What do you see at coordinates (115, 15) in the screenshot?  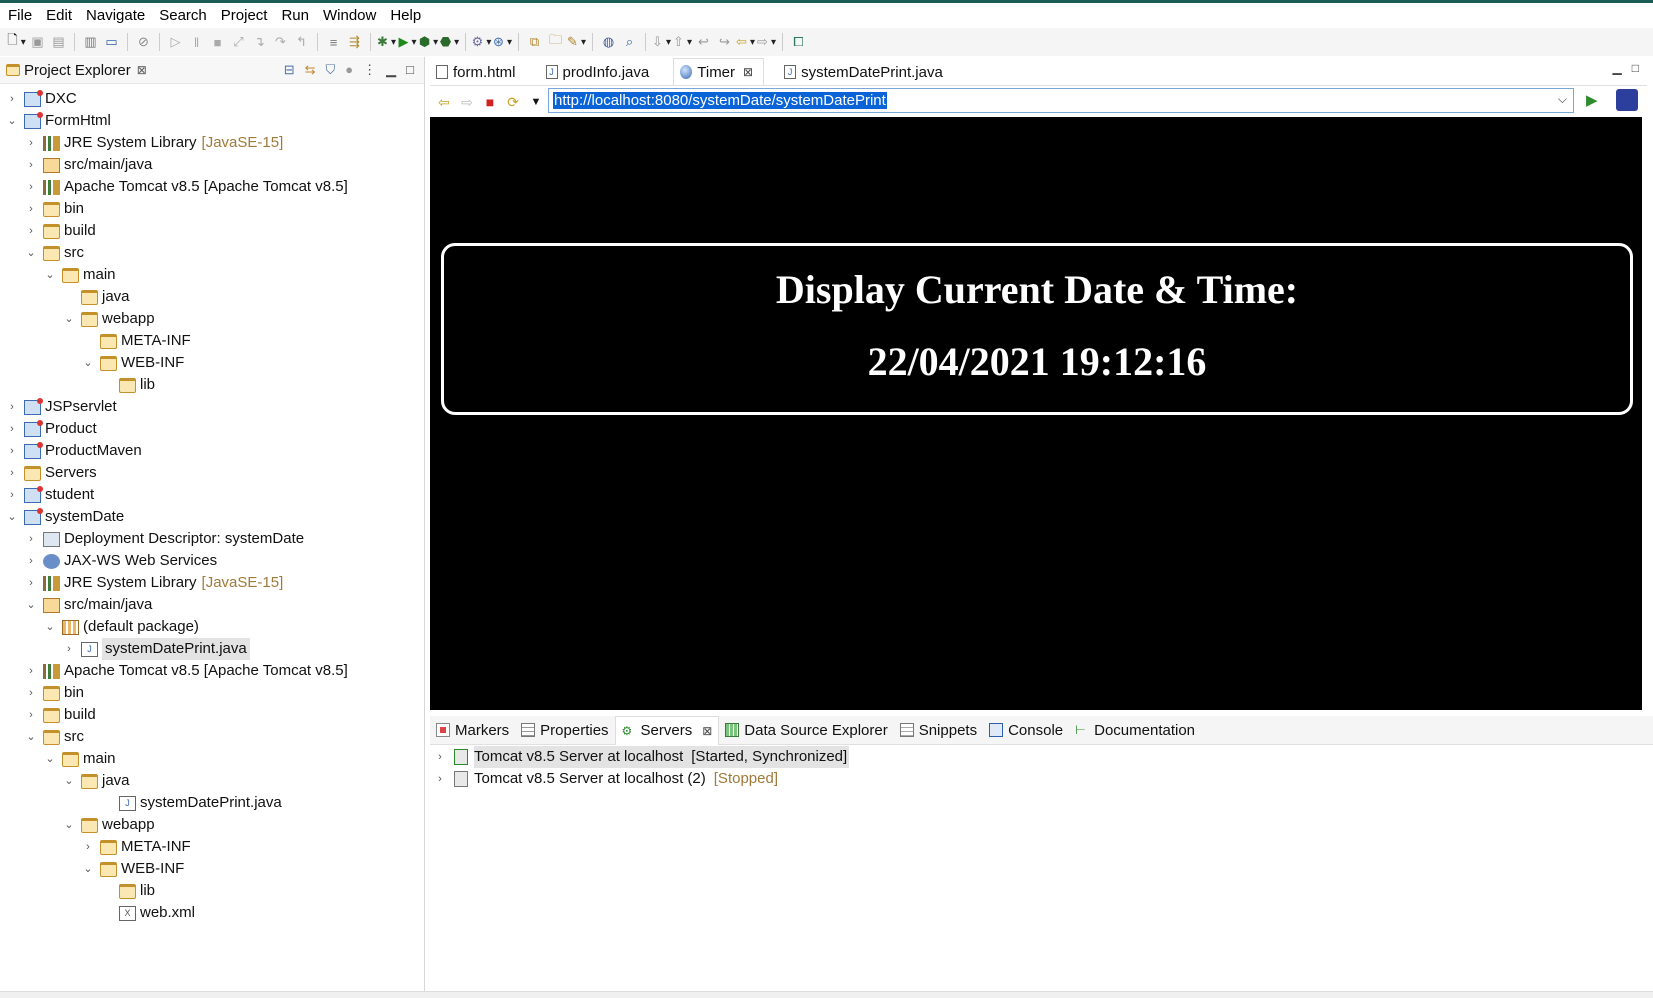 I see `menu-navigate: Navigate` at bounding box center [115, 15].